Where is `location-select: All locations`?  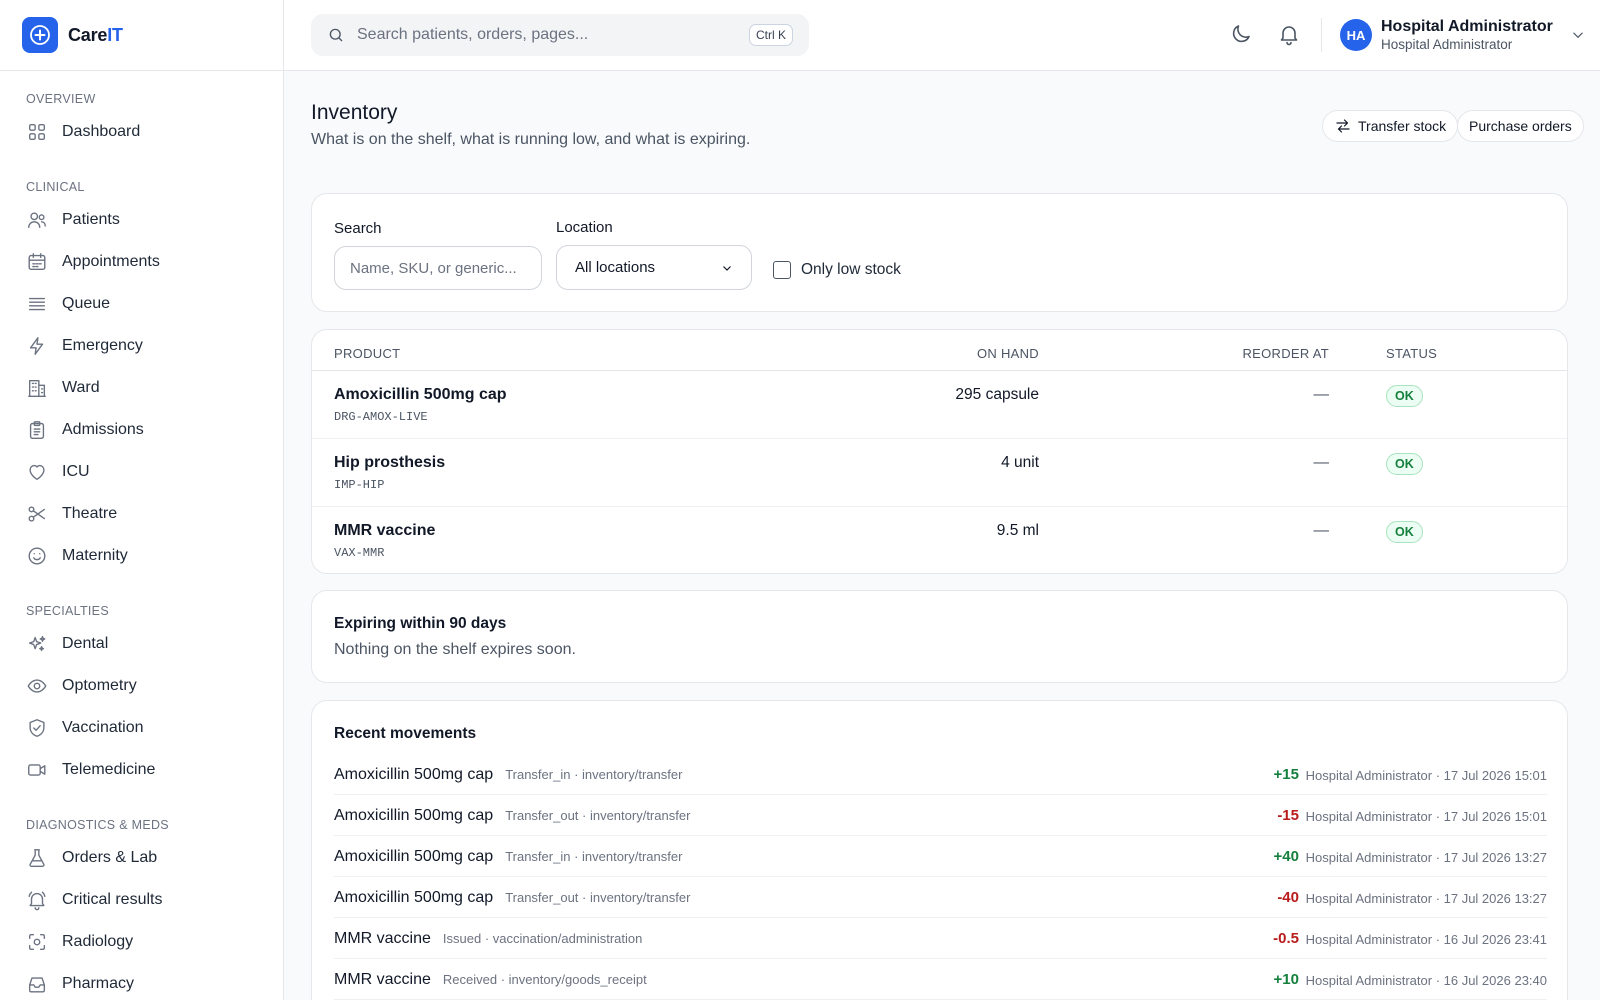
location-select: All locations is located at coordinates (654, 267).